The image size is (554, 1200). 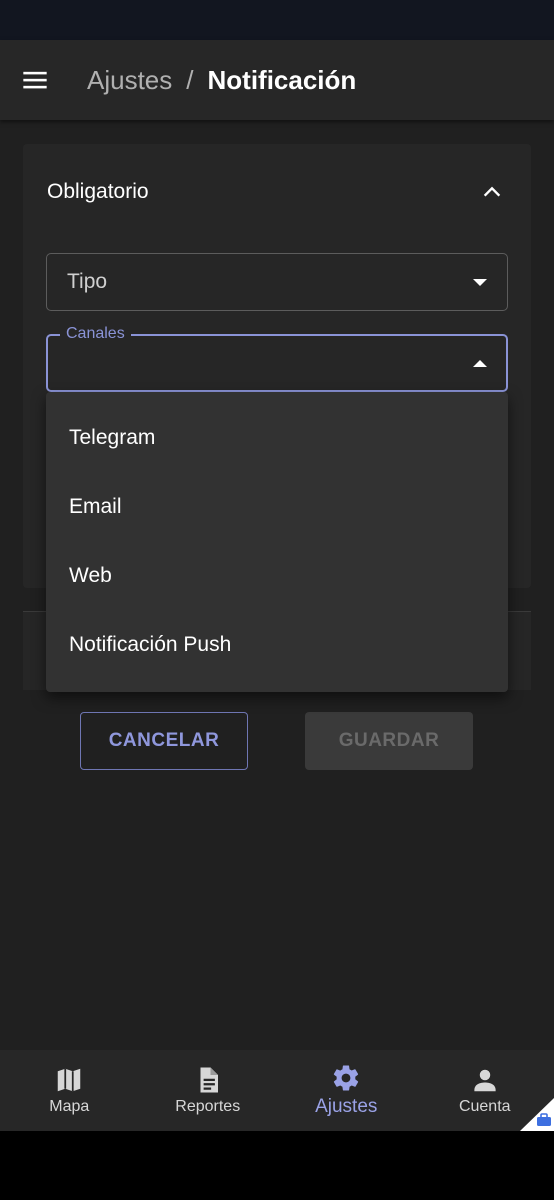 What do you see at coordinates (95, 334) in the screenshot?
I see `canales-label: Canales` at bounding box center [95, 334].